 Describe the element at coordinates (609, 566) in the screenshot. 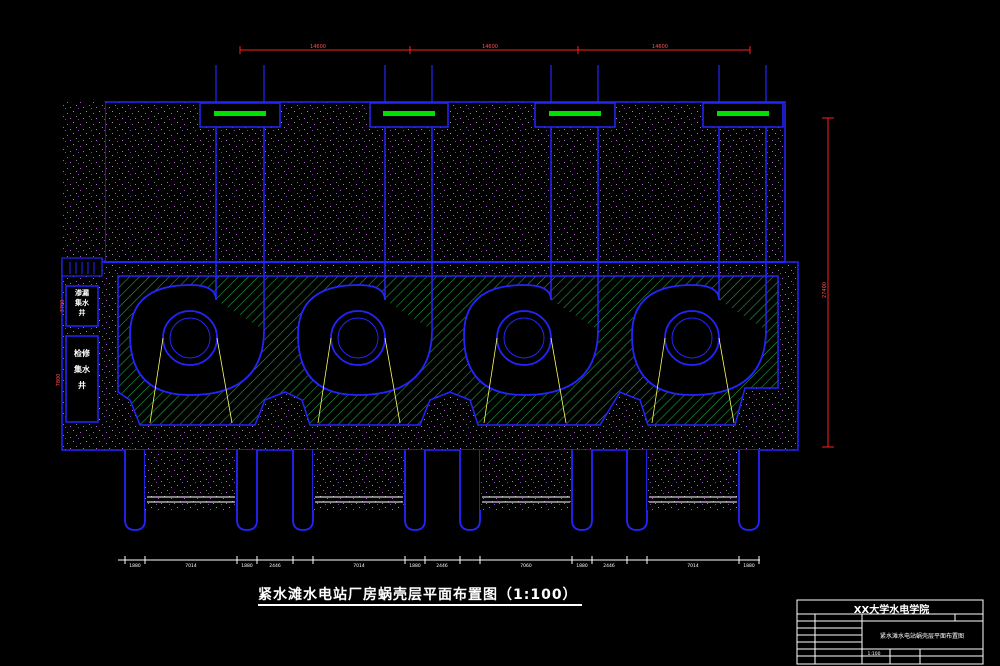

I see `dim-bottom-10: 2446` at that location.